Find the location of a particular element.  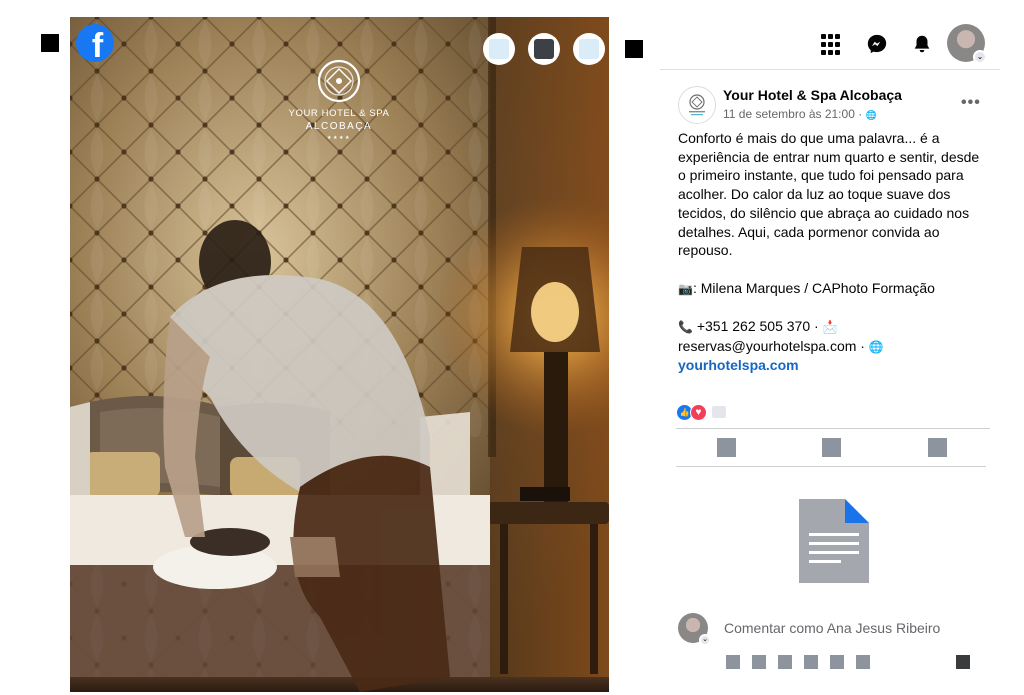

email-address: reservas@yourhotelspa.com · is located at coordinates (773, 345).